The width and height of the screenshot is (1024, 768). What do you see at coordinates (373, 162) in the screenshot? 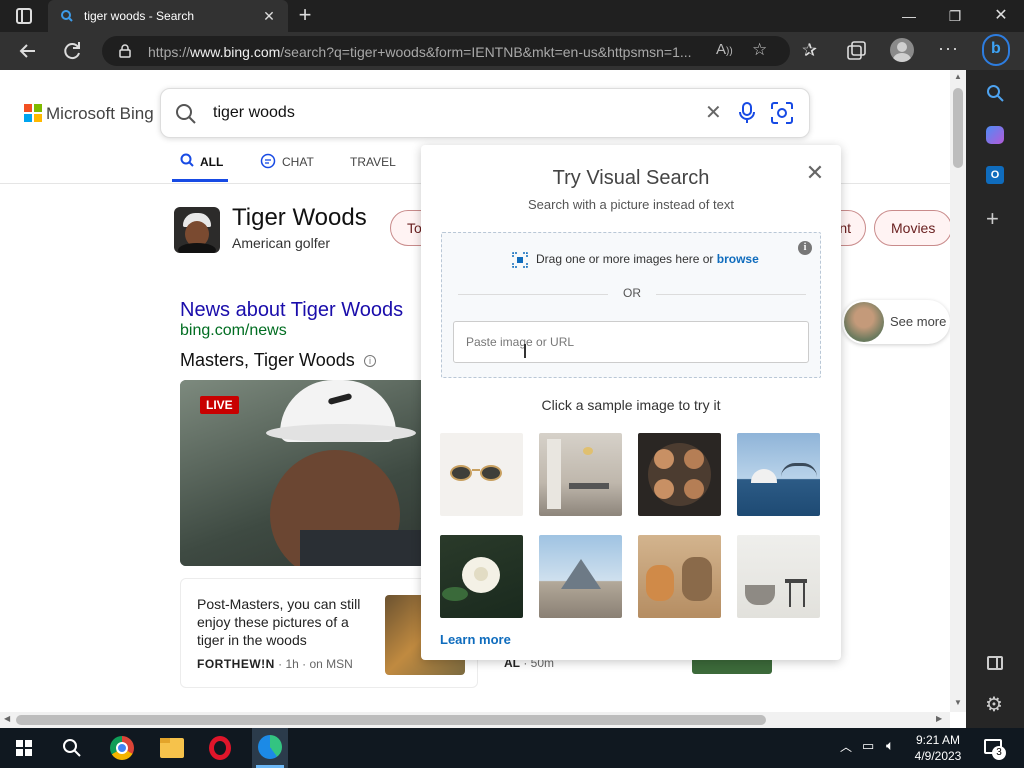
I see `tab-travel-label: TRAVEL` at bounding box center [373, 162].